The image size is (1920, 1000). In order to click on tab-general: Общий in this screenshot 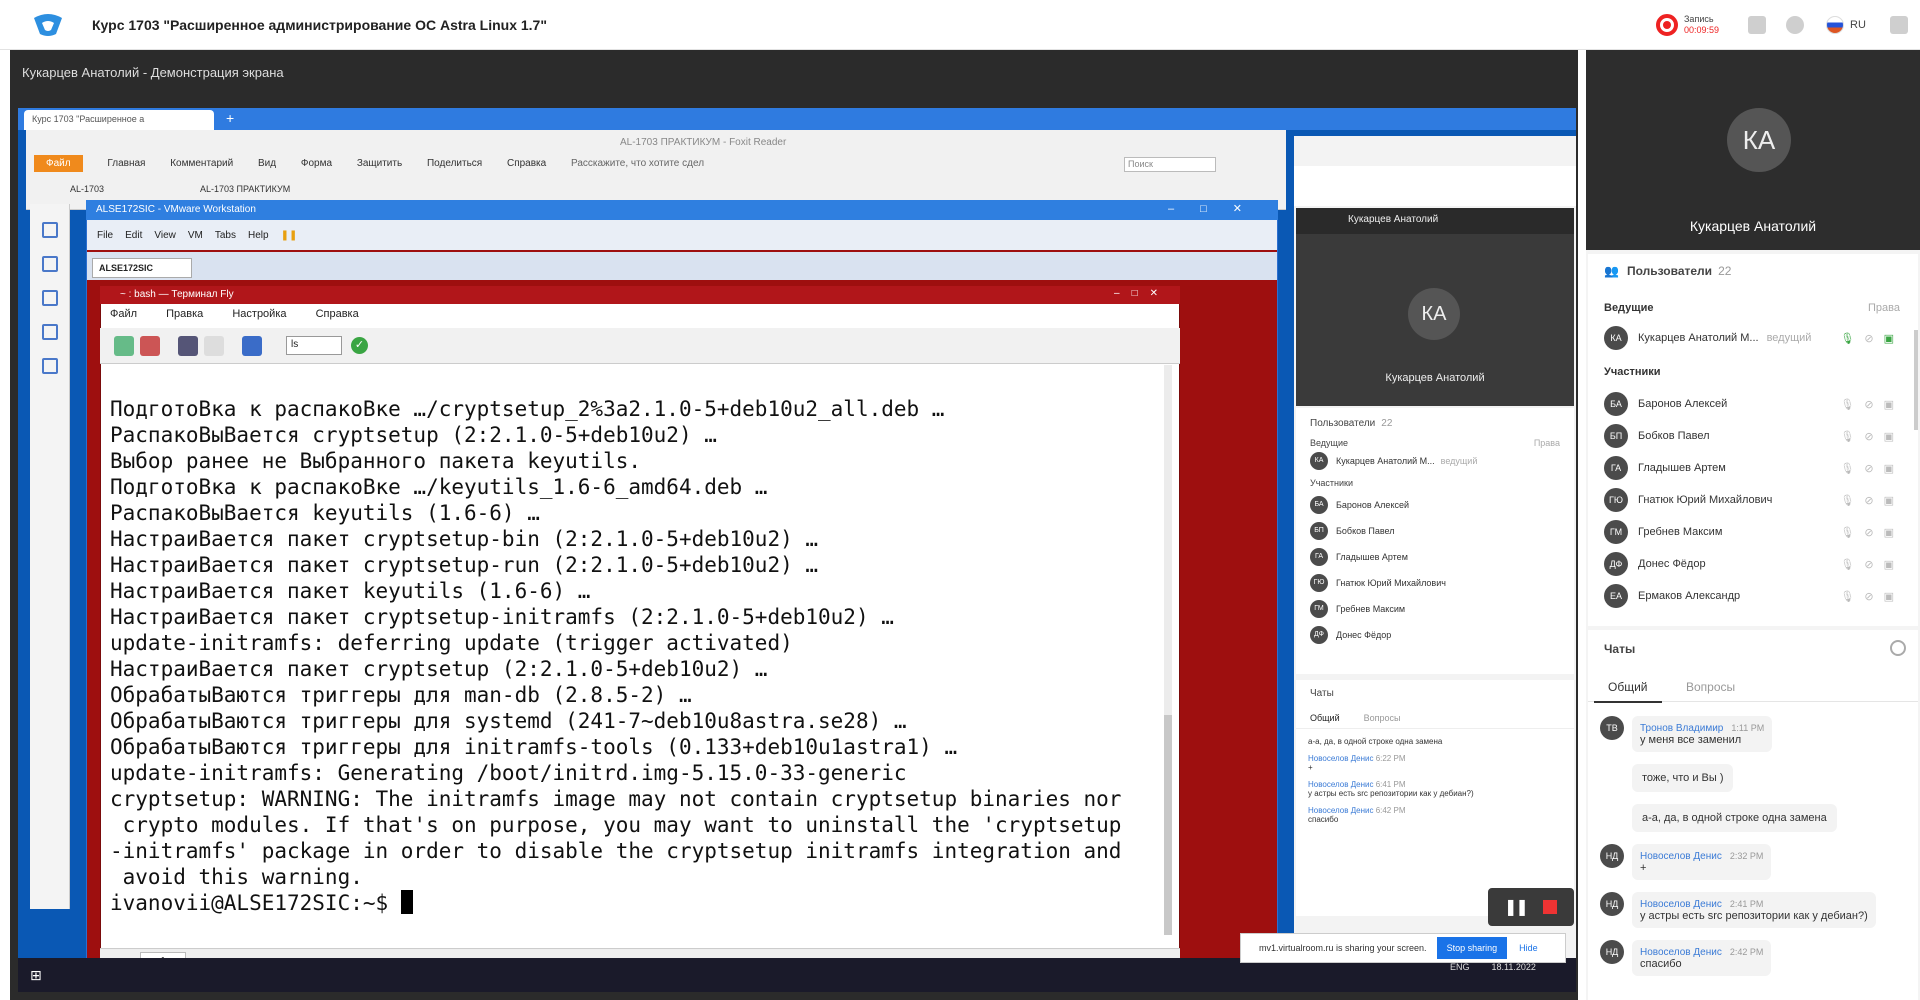, I will do `click(1627, 691)`.